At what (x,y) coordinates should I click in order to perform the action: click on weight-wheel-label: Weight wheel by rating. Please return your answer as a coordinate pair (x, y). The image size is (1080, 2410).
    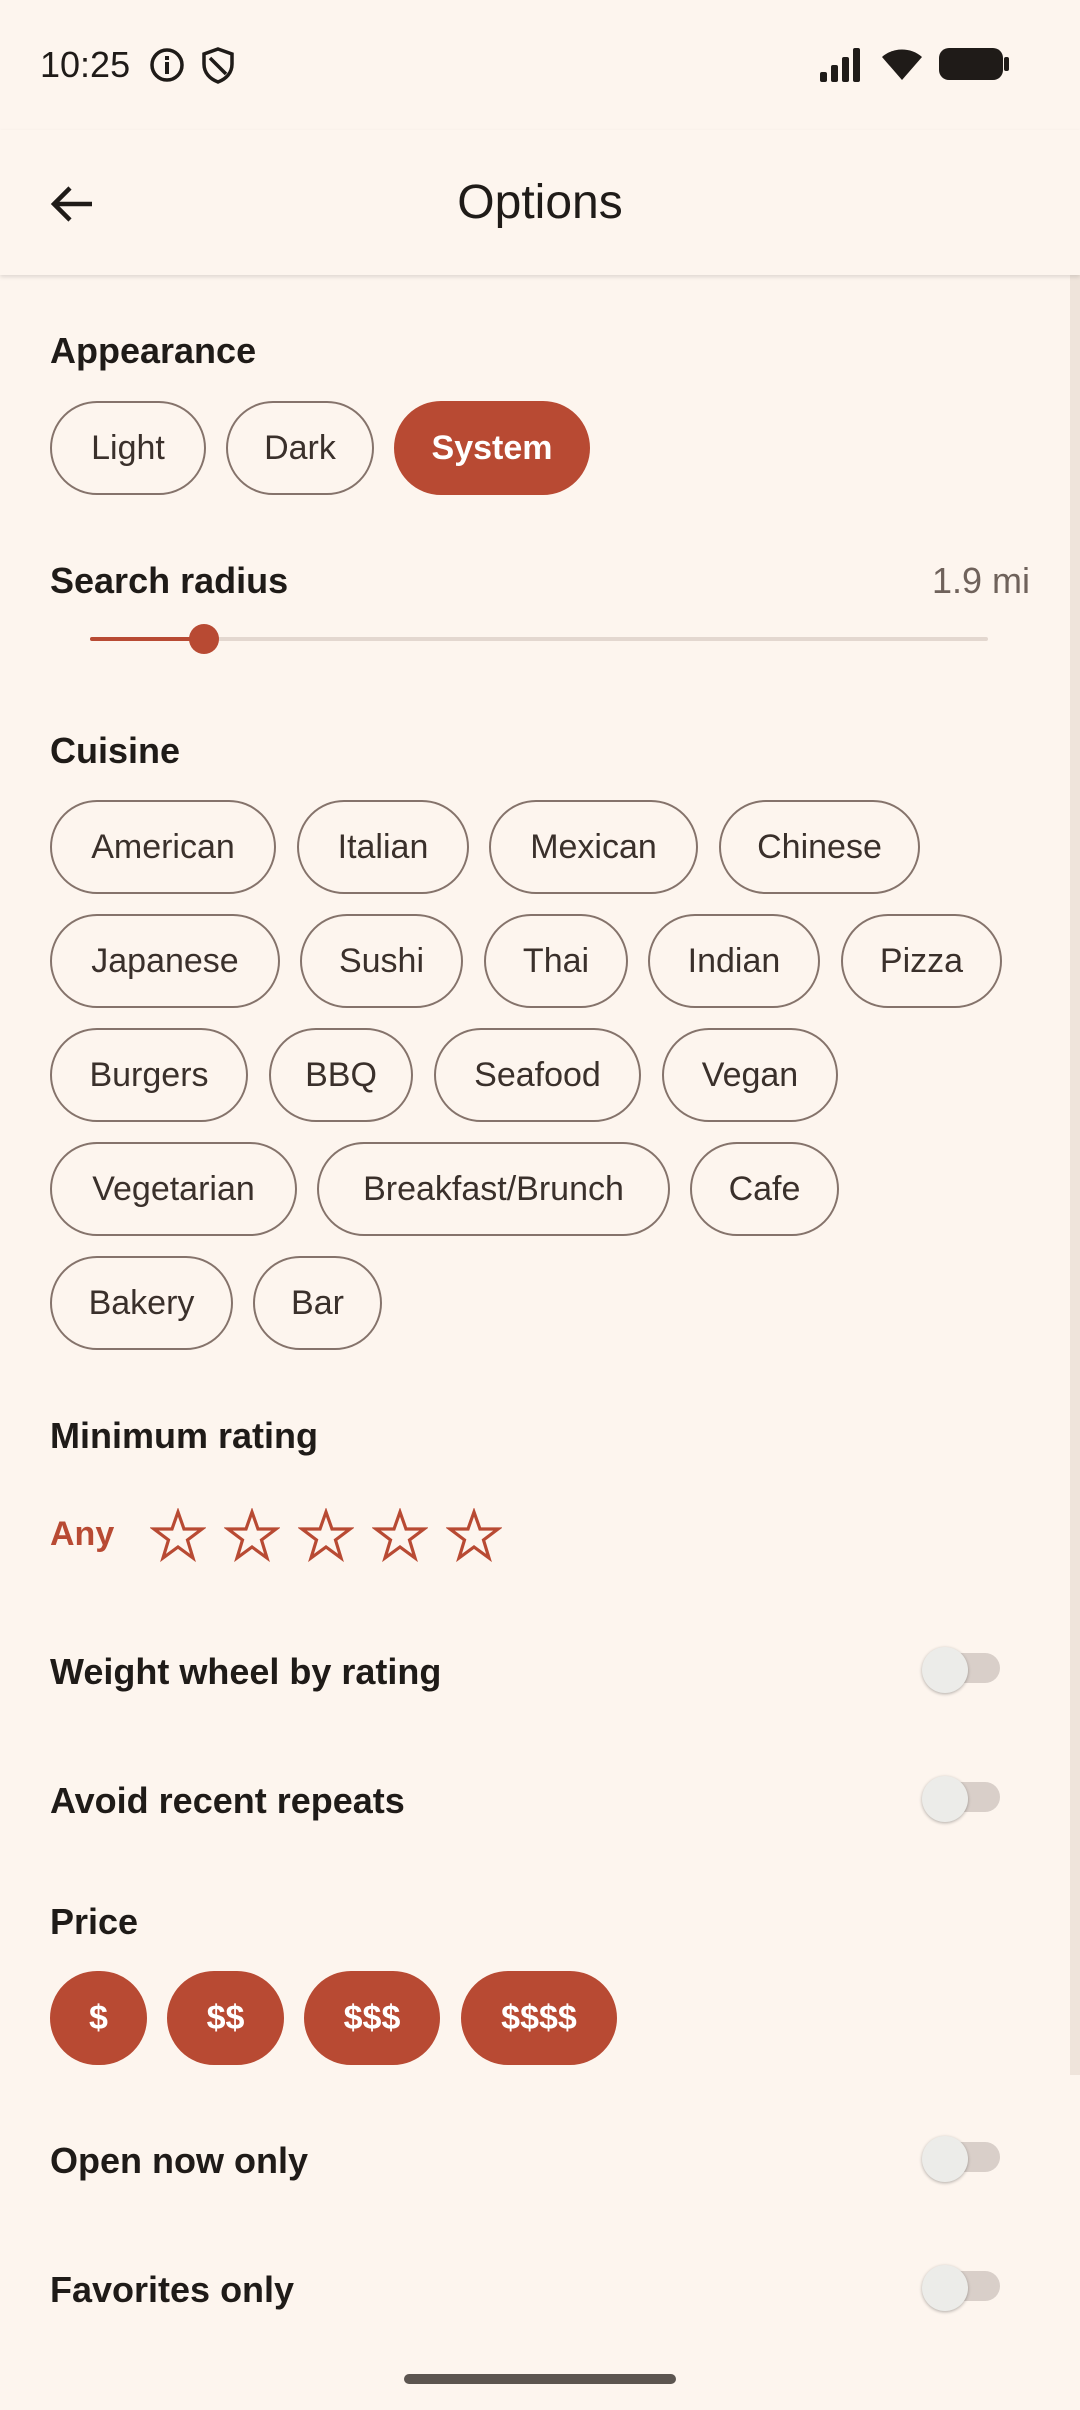
    Looking at the image, I should click on (246, 1671).